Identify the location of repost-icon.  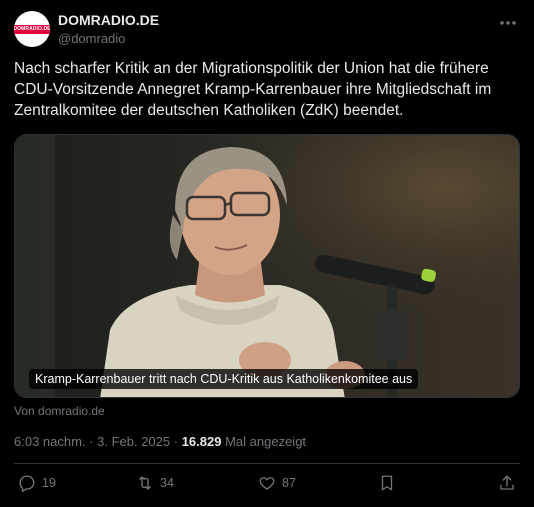
(145, 483).